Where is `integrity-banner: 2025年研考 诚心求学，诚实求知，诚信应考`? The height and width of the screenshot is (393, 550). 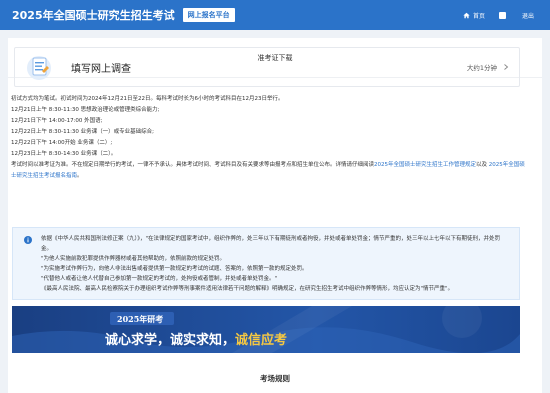
integrity-banner: 2025年研考 诚心求学，诚实求知，诚信应考 is located at coordinates (266, 329).